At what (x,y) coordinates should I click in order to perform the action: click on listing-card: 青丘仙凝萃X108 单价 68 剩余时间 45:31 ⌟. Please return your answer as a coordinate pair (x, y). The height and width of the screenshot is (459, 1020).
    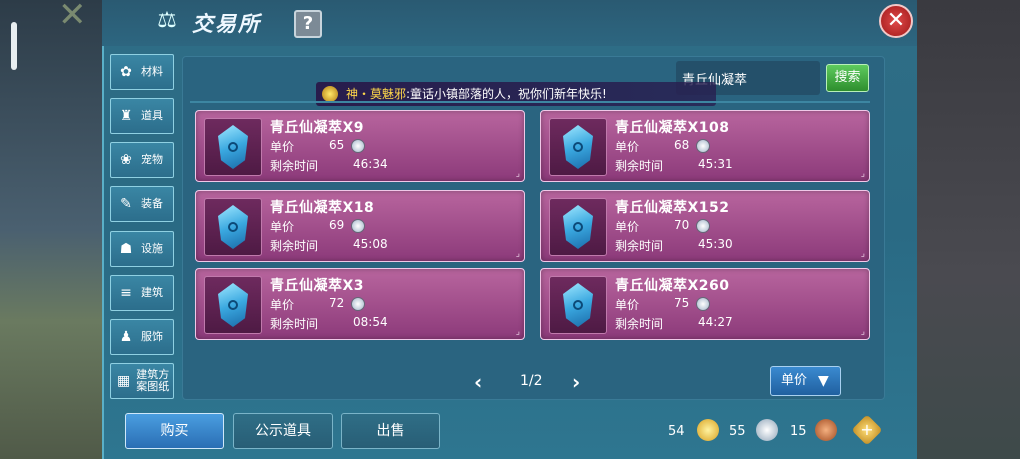
    Looking at the image, I should click on (705, 146).